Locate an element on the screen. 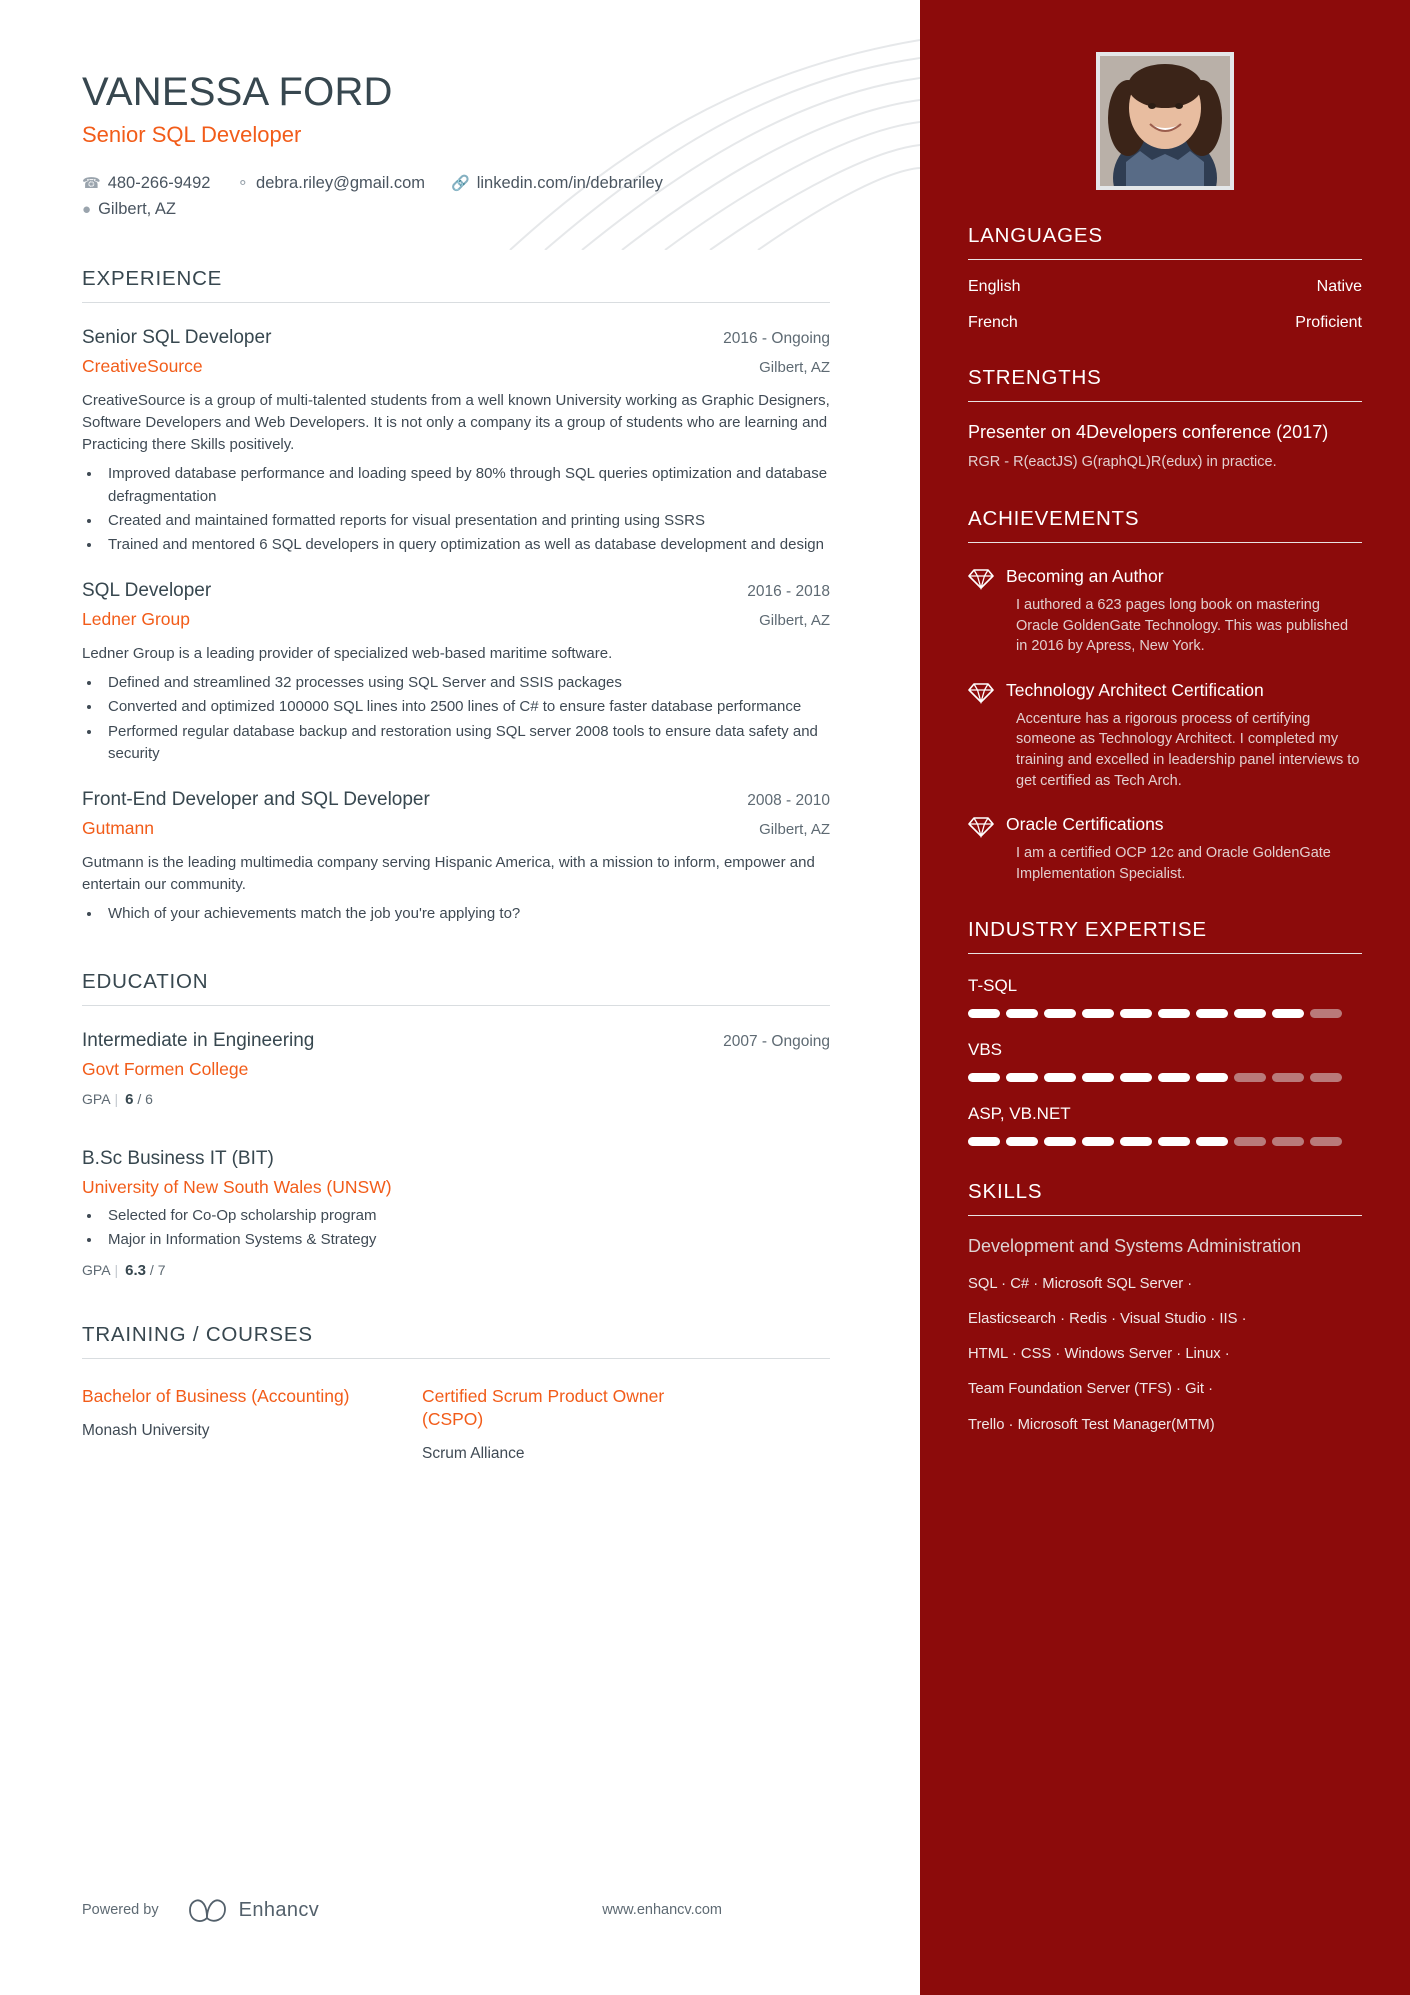  gpa-value: GPA | 6 / 6 is located at coordinates (117, 1099).